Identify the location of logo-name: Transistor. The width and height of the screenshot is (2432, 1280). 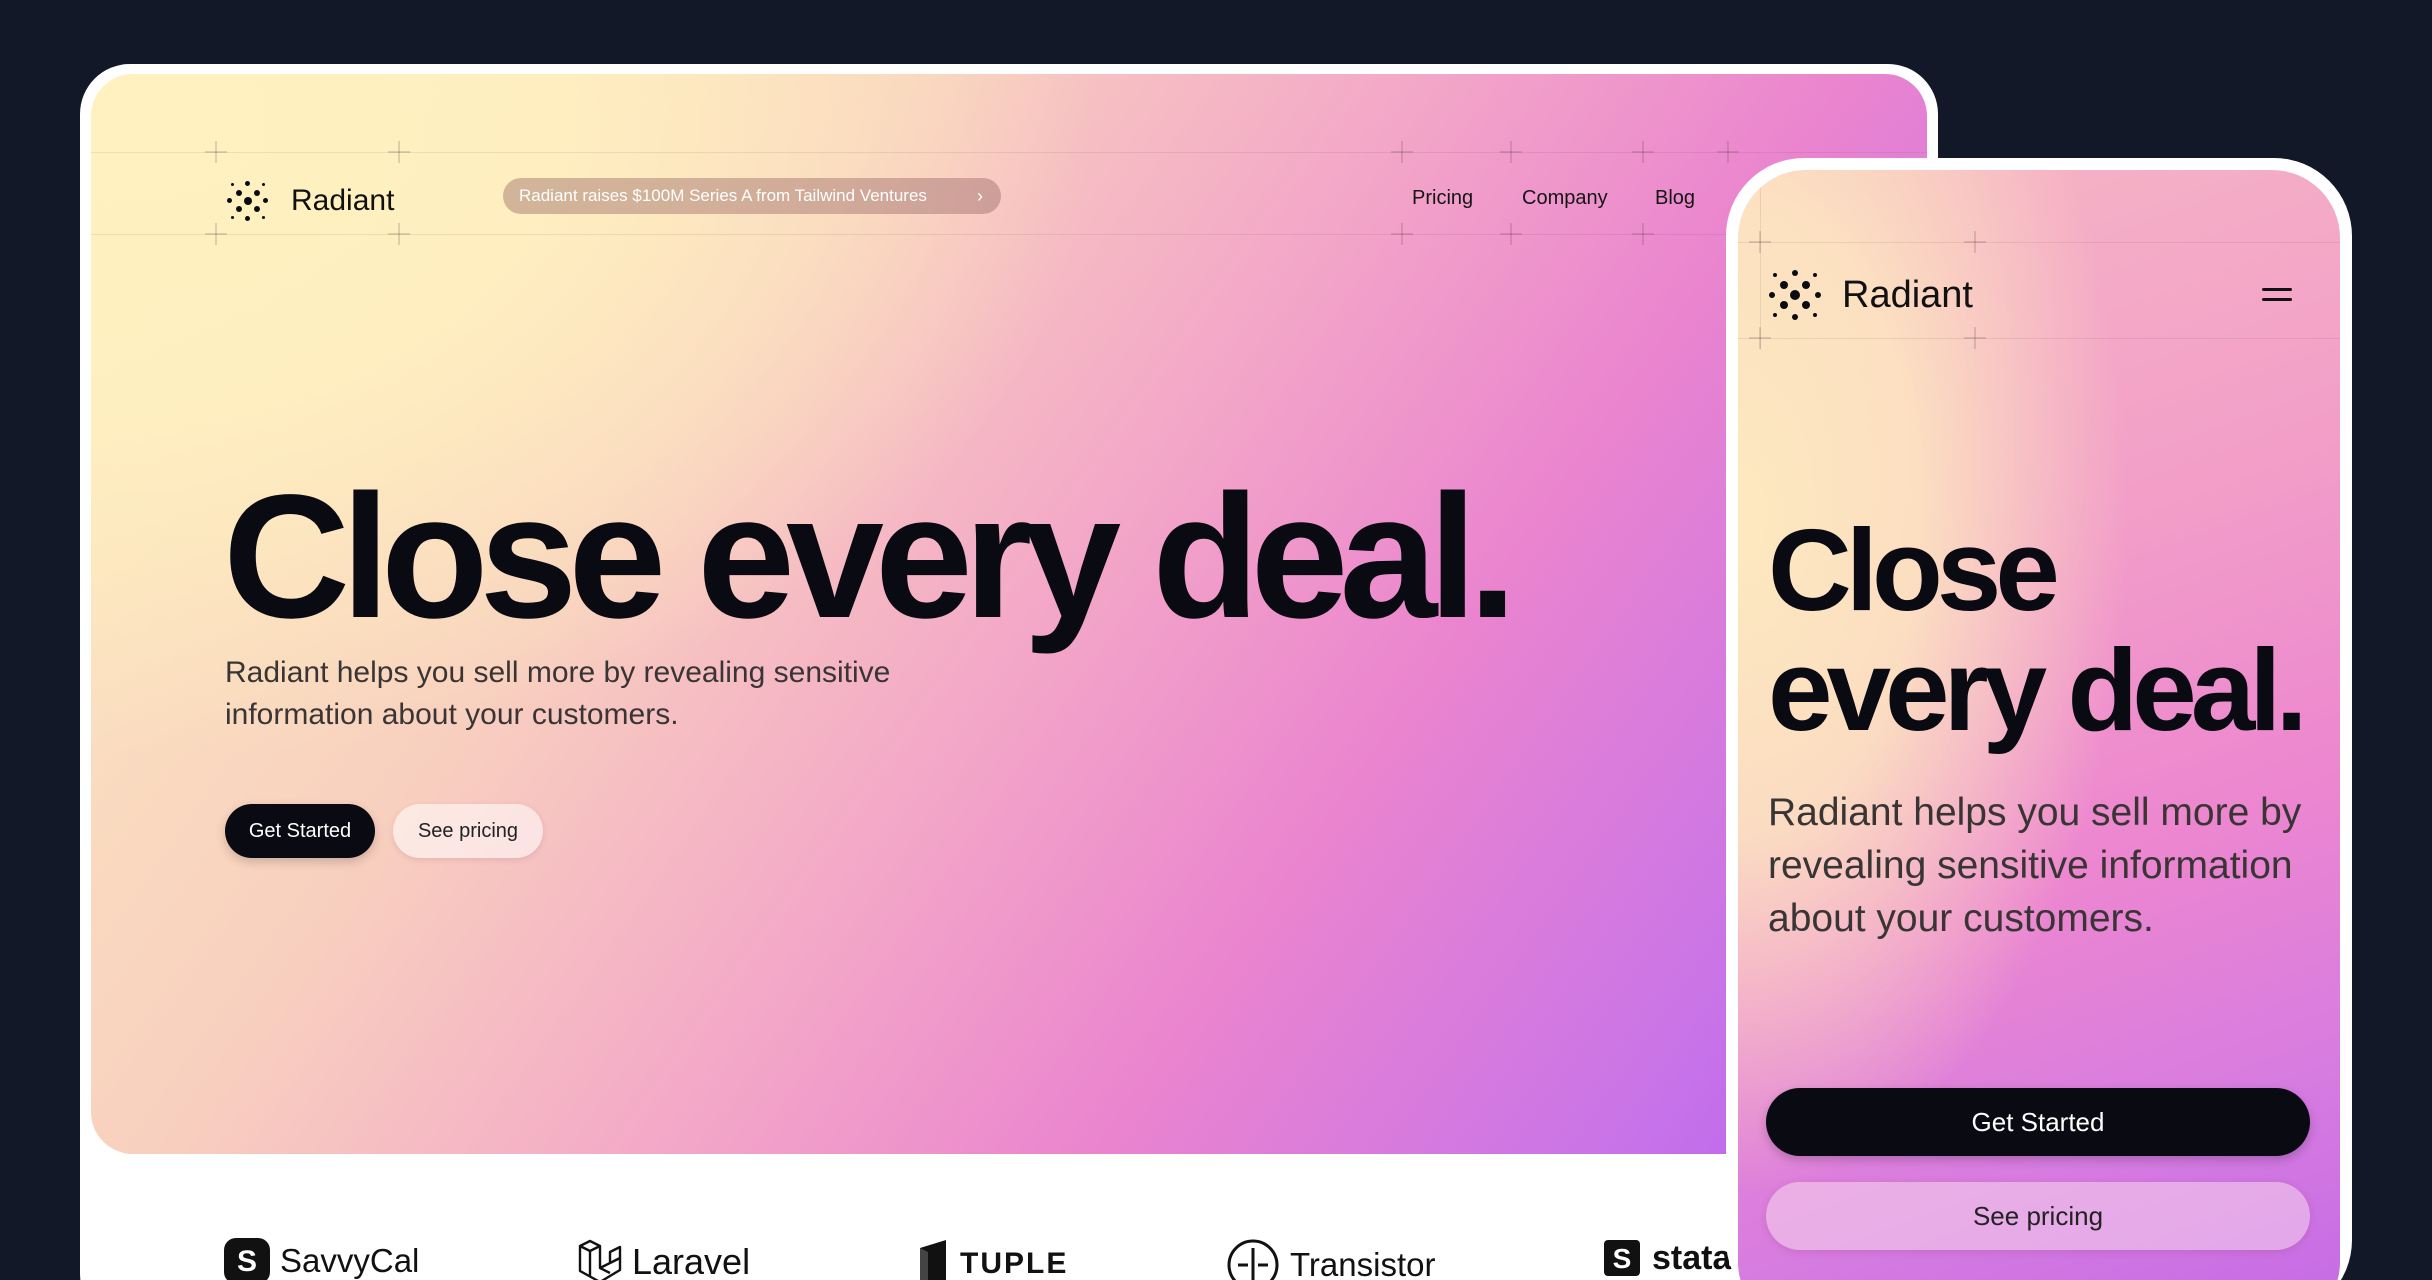
(1363, 1263).